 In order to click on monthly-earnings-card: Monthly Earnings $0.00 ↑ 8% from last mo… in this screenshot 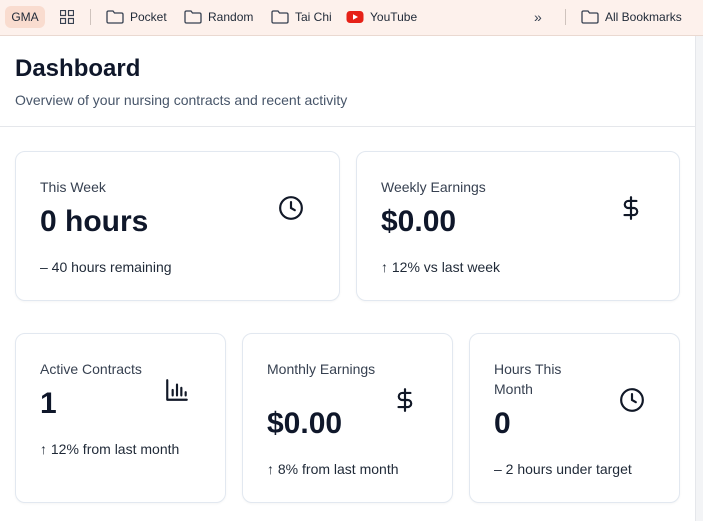, I will do `click(347, 418)`.